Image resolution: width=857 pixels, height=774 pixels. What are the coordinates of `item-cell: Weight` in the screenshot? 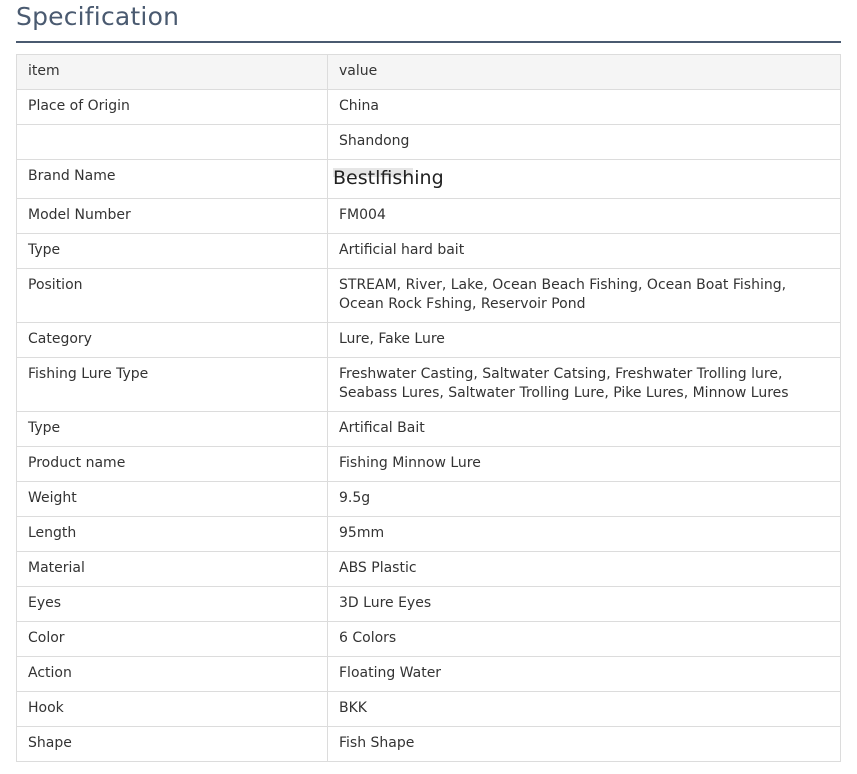 It's located at (172, 499).